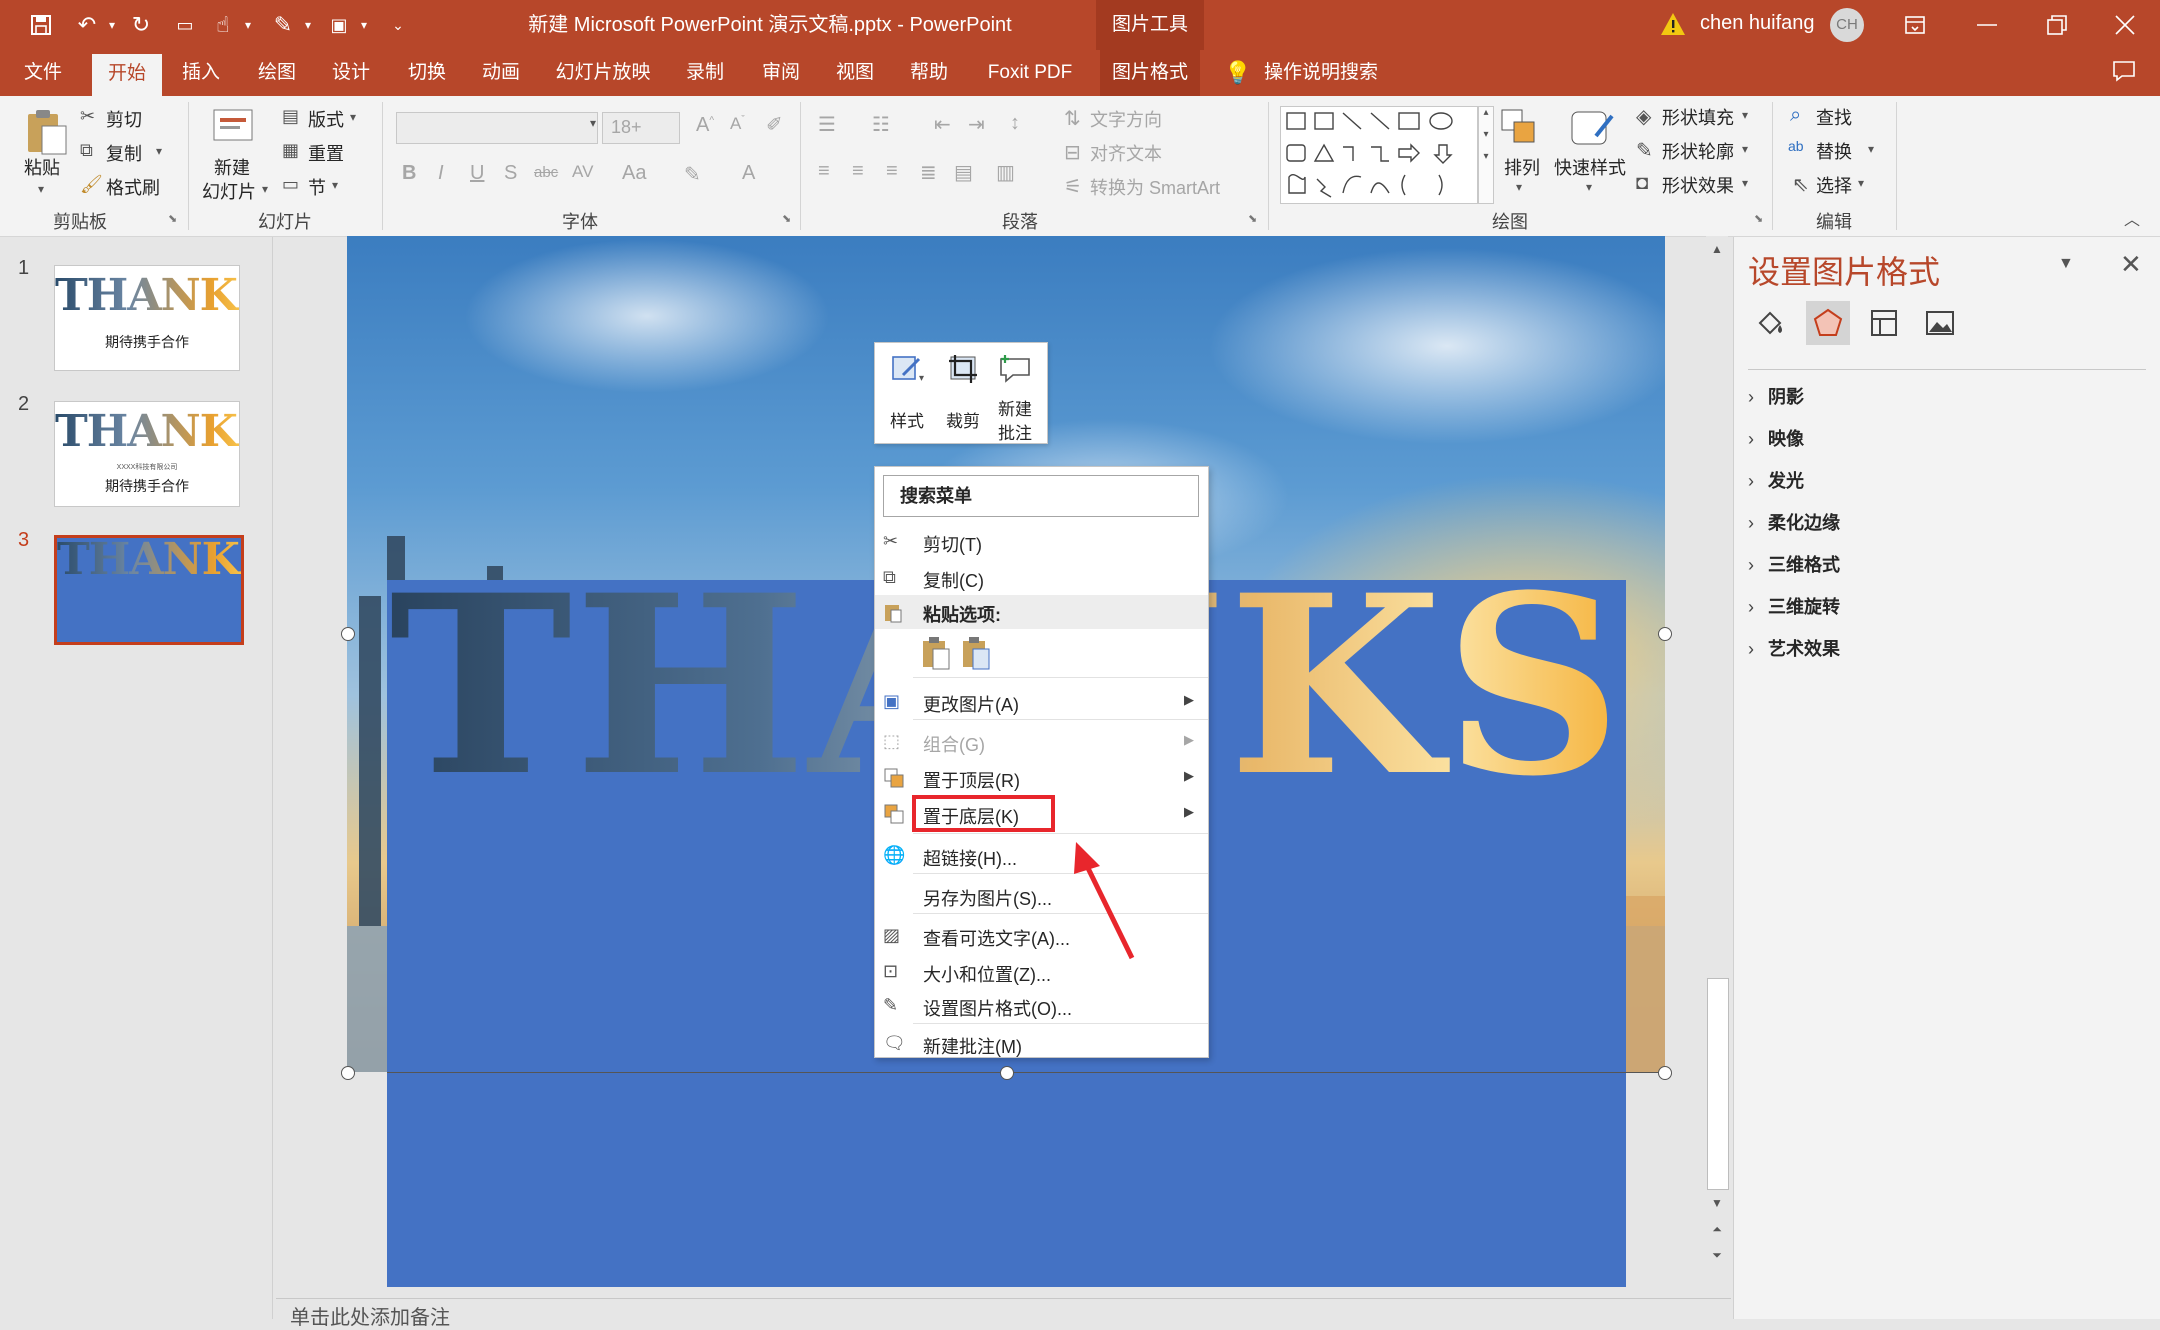 The image size is (2160, 1330). What do you see at coordinates (705, 125) in the screenshot?
I see `grow-font-icon: A^` at bounding box center [705, 125].